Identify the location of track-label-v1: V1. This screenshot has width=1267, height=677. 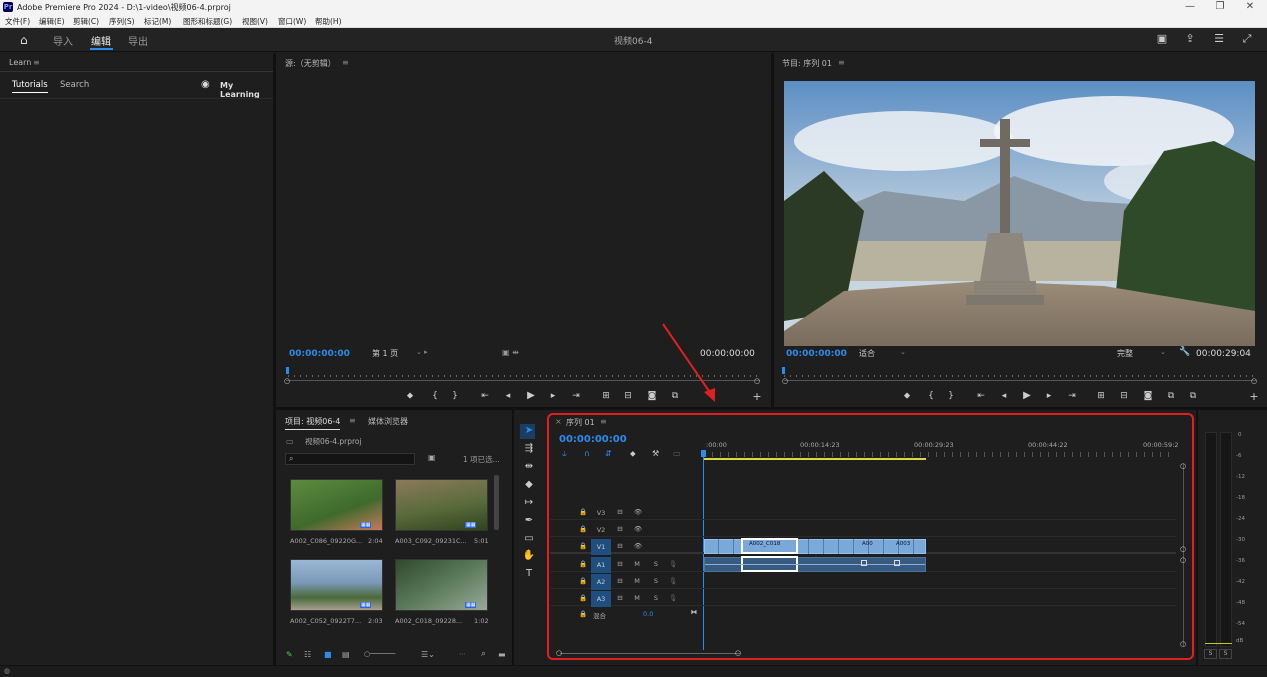
(601, 547).